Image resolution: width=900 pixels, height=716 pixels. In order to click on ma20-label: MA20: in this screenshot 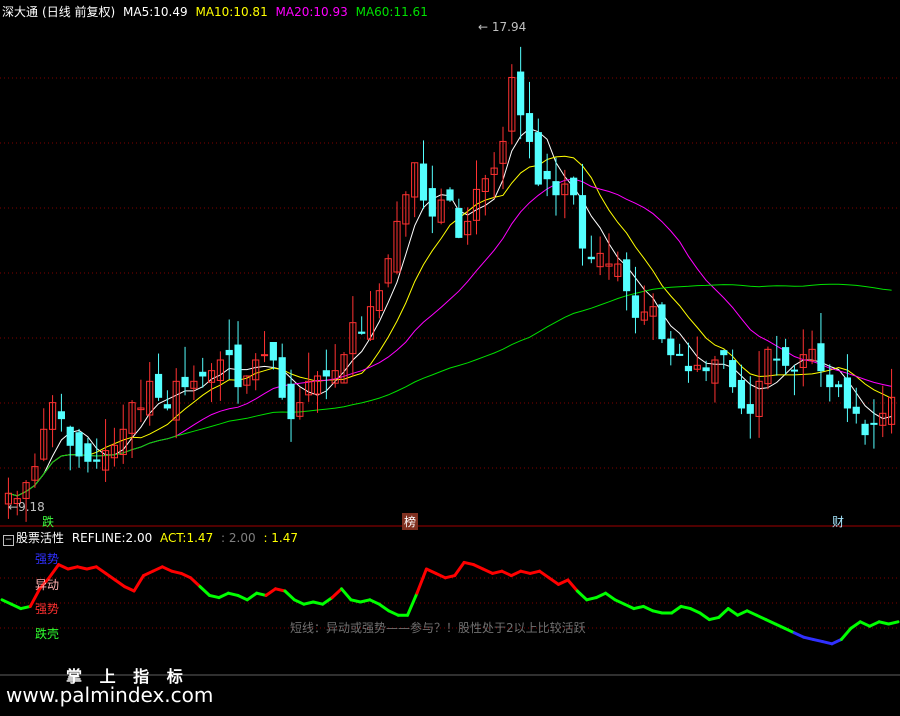, I will do `click(294, 12)`.